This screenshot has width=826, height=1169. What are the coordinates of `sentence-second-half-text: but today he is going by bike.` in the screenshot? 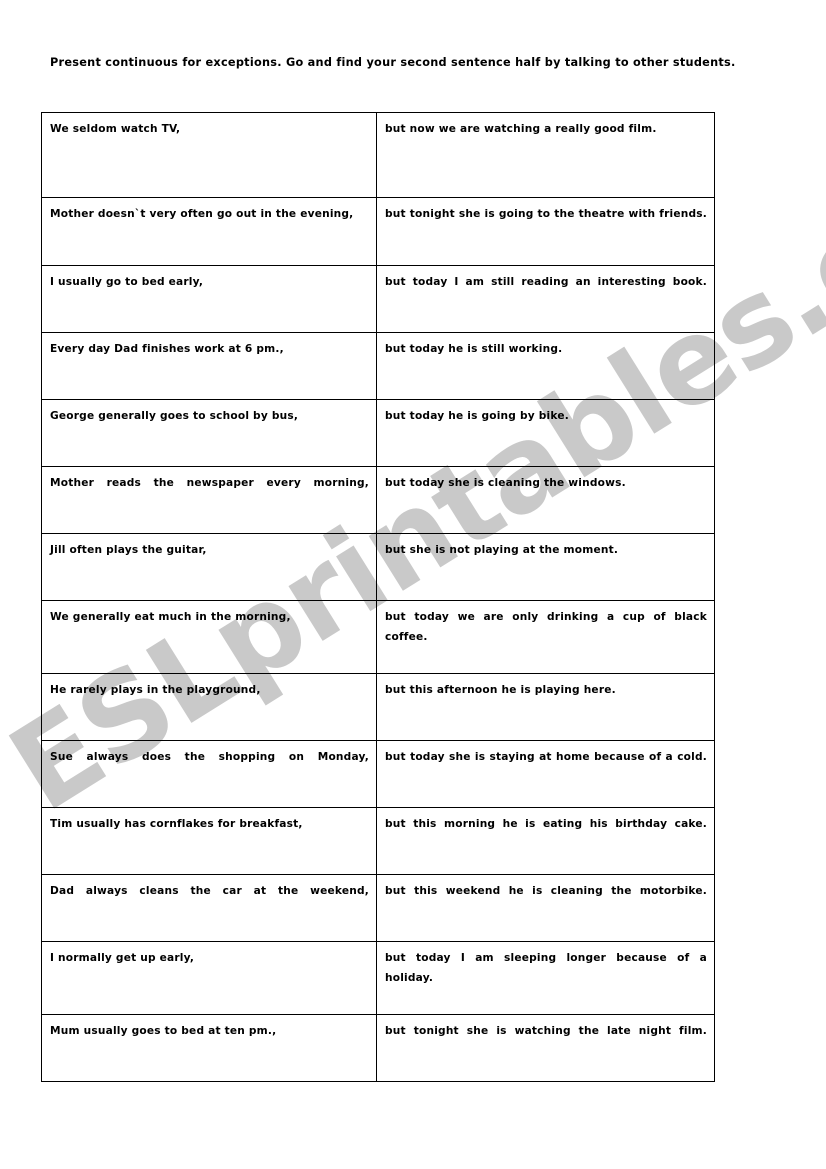 It's located at (477, 416).